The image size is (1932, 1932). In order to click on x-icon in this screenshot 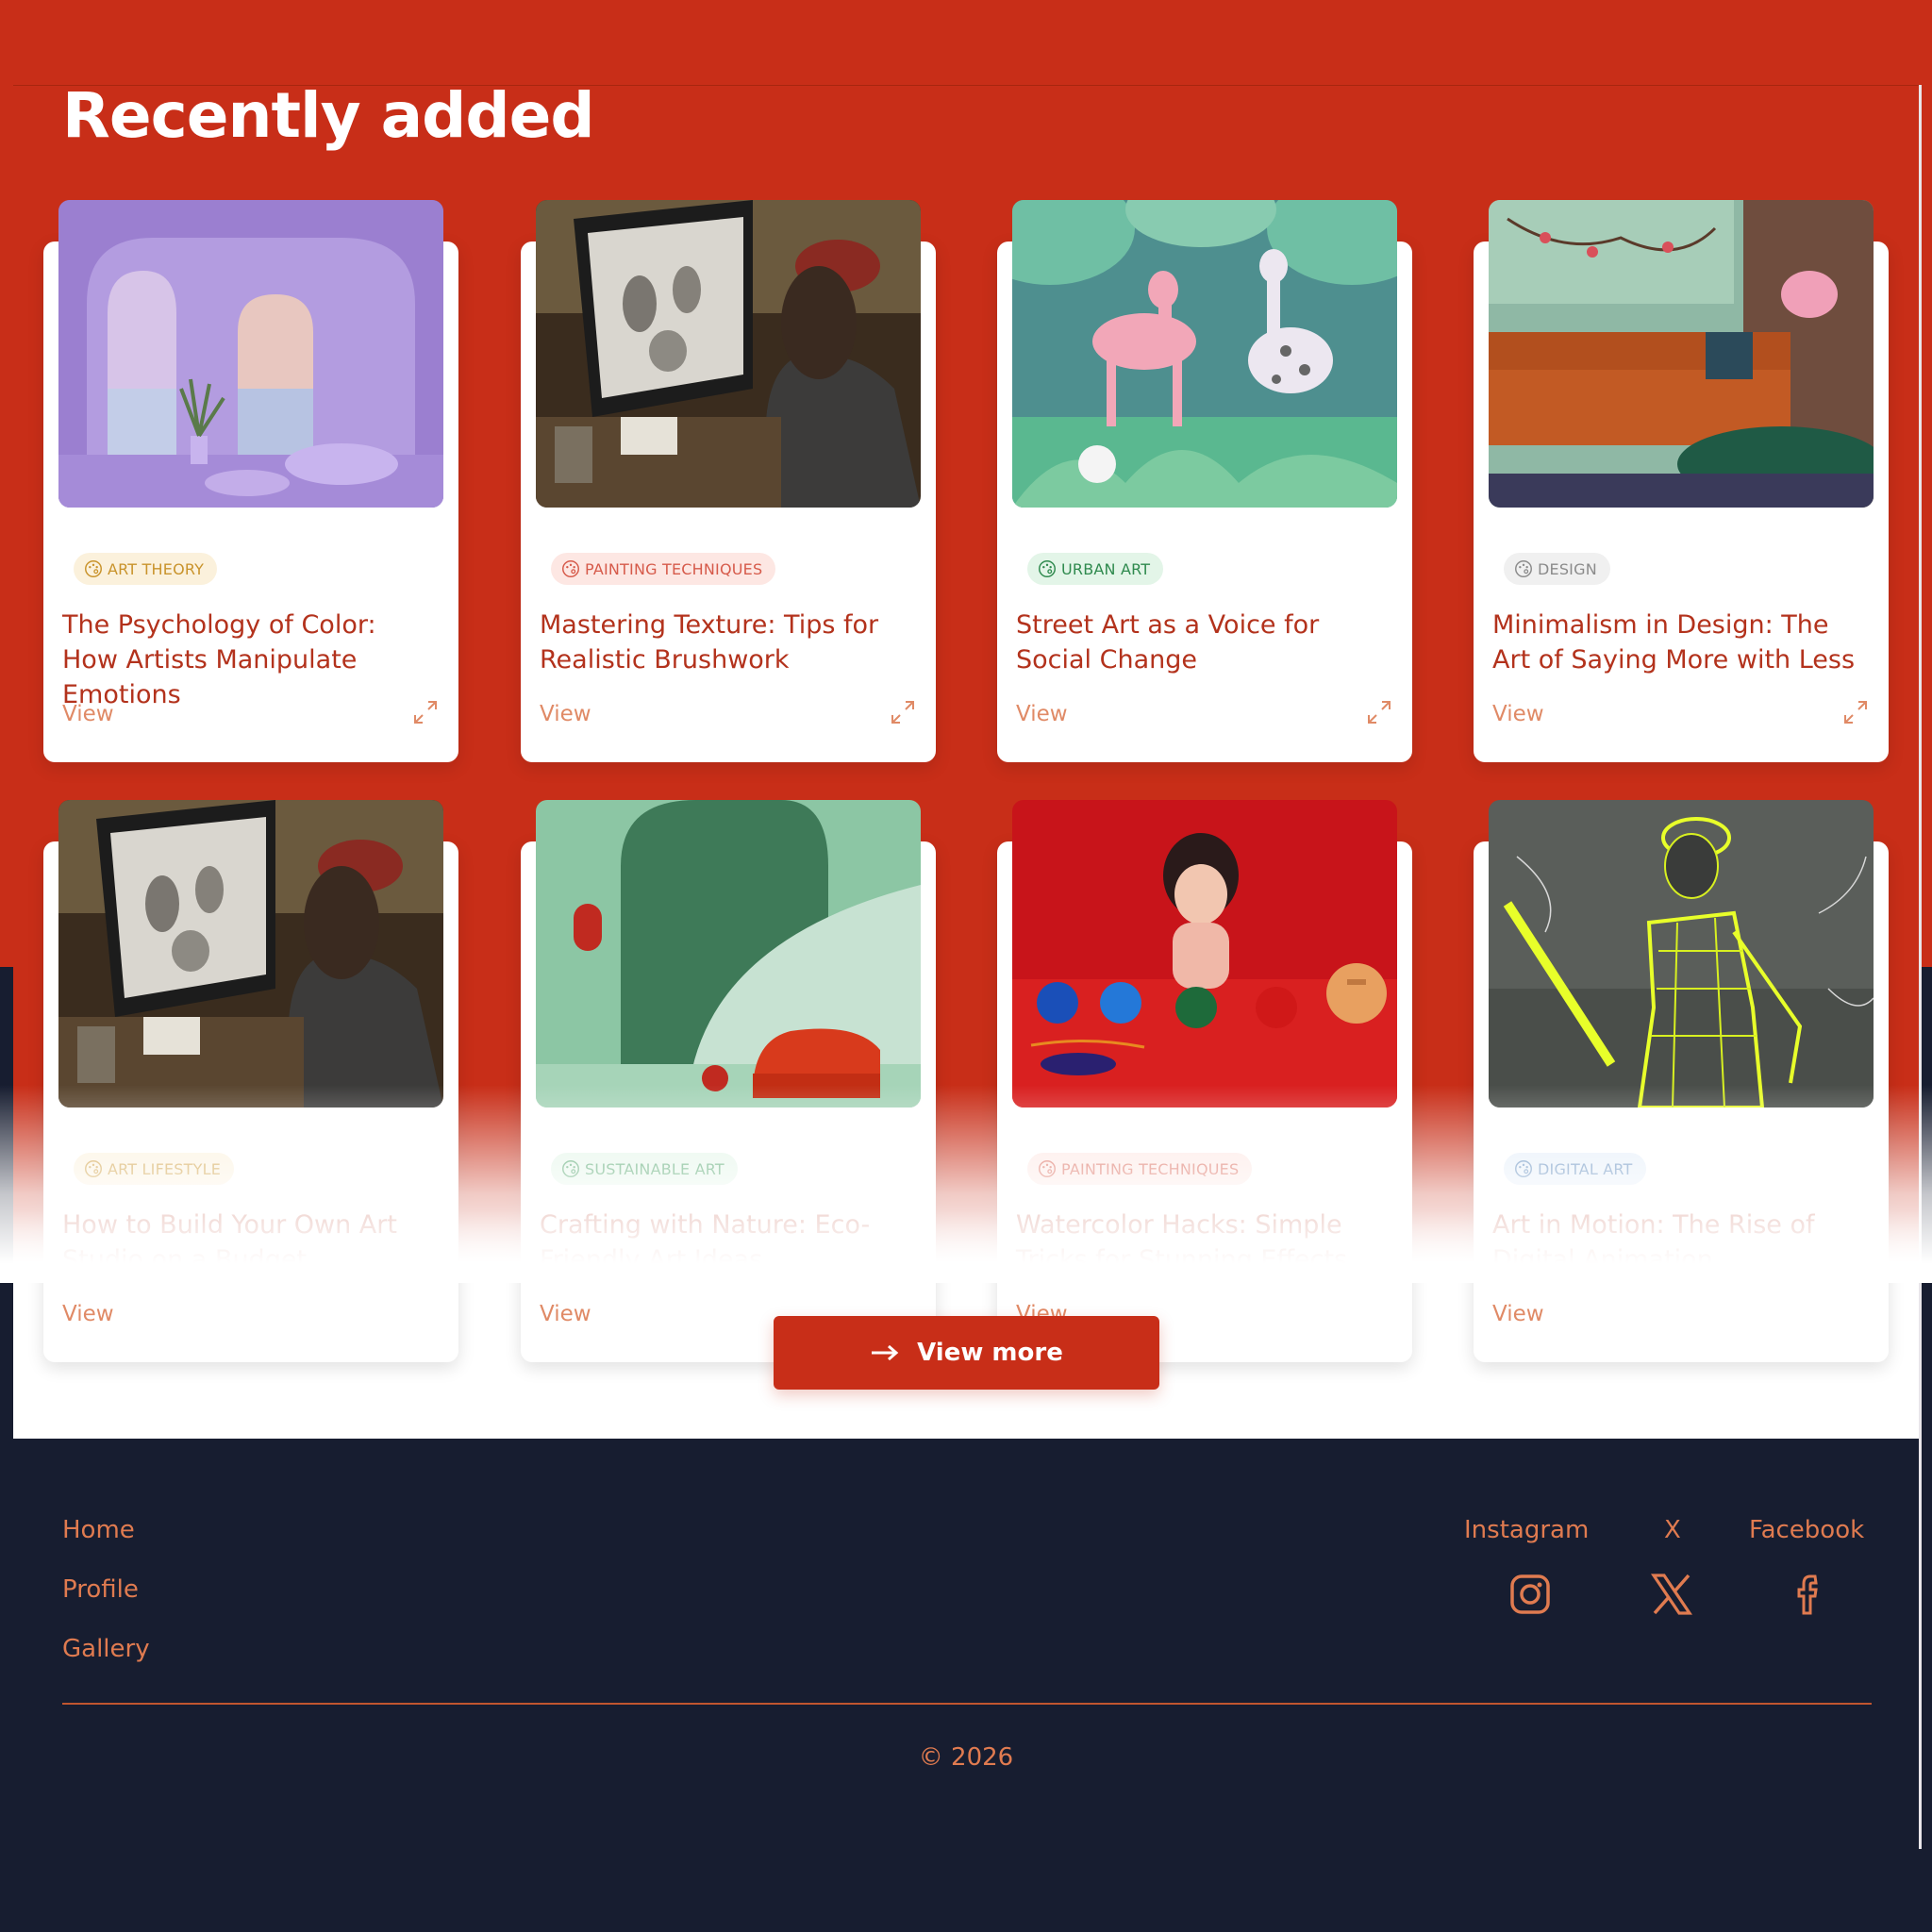, I will do `click(1672, 1594)`.